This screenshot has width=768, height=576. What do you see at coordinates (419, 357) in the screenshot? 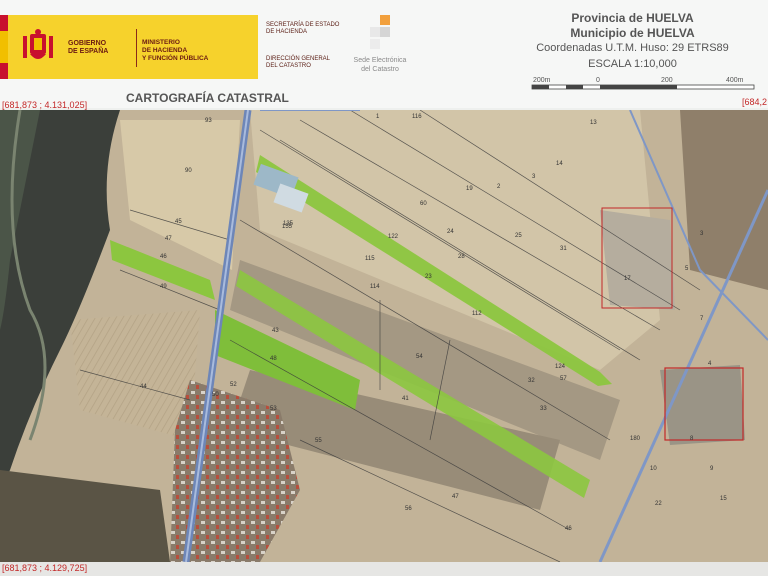
I see `parcel-number: 54` at bounding box center [419, 357].